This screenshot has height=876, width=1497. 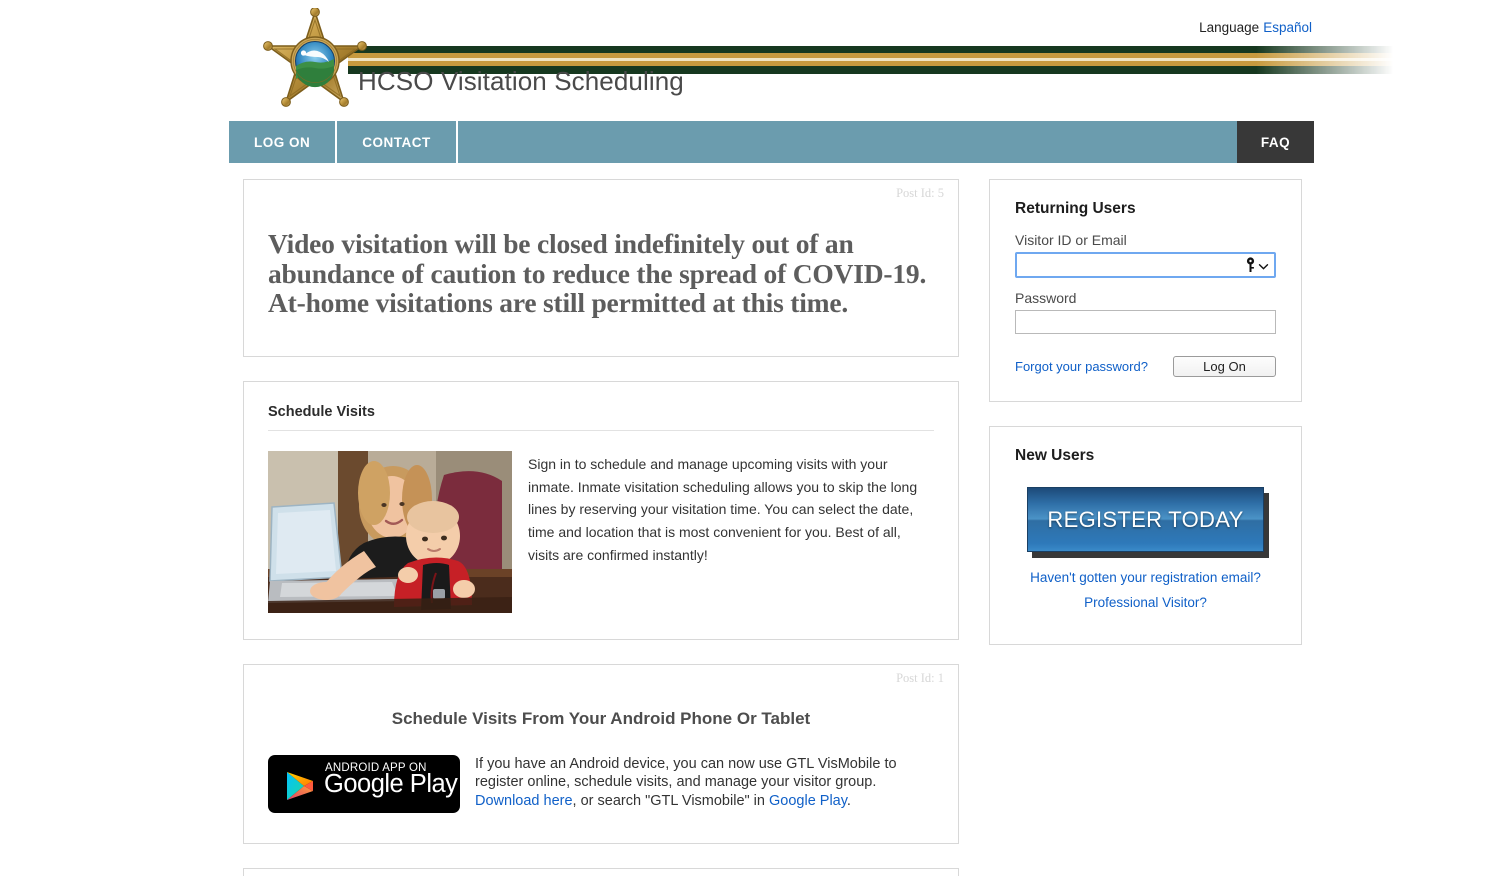 I want to click on panel-gap, so click(x=1145, y=414).